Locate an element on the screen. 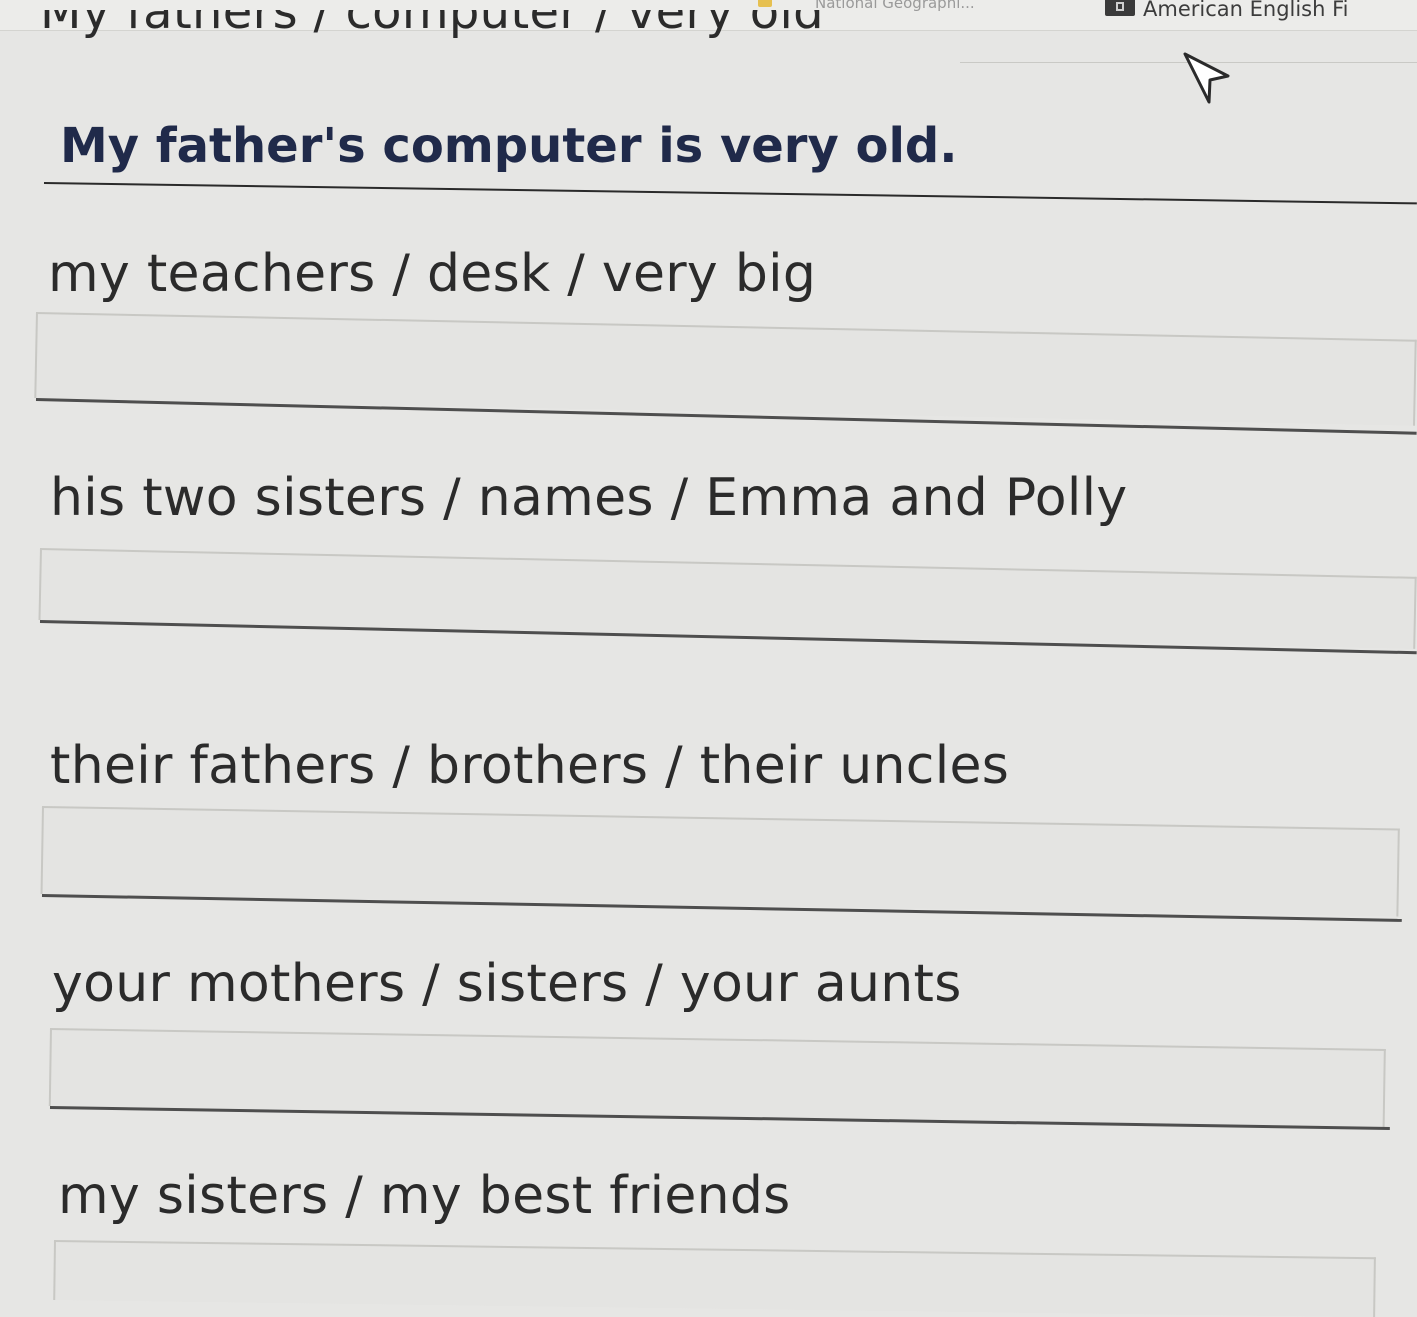 This screenshot has height=1317, width=1417. example-prompt: My fathers / computer / very old is located at coordinates (432, 25).